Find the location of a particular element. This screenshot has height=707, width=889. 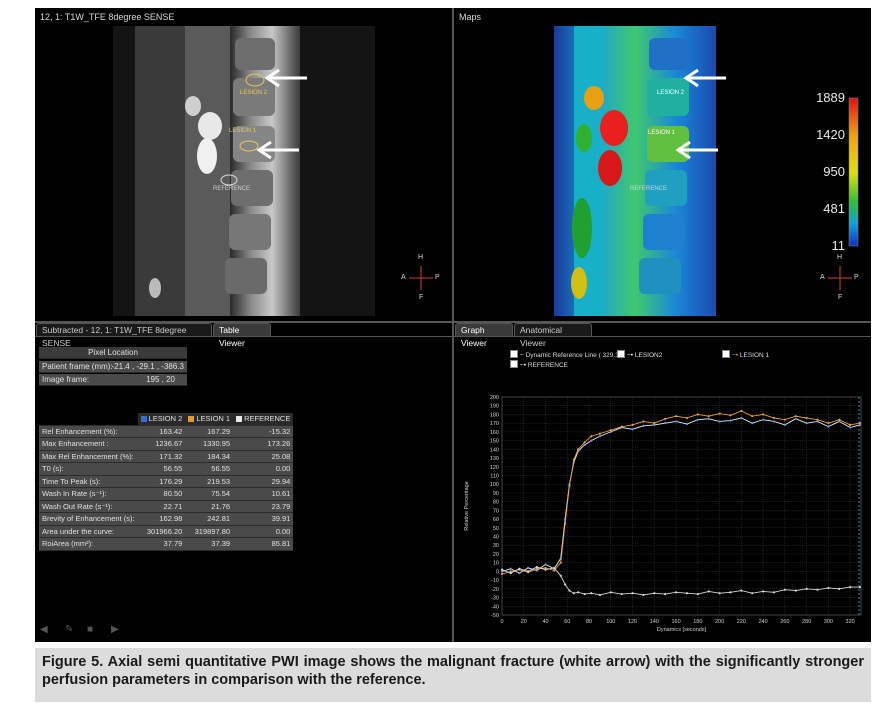

colorbar-tick-label: 481 is located at coordinates (834, 208).